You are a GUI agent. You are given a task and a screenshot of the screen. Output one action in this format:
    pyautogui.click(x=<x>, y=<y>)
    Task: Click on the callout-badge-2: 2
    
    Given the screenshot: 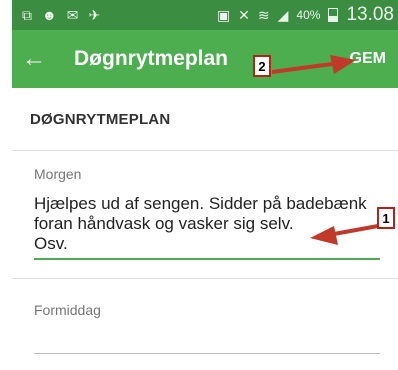 What is the action you would take?
    pyautogui.click(x=262, y=66)
    